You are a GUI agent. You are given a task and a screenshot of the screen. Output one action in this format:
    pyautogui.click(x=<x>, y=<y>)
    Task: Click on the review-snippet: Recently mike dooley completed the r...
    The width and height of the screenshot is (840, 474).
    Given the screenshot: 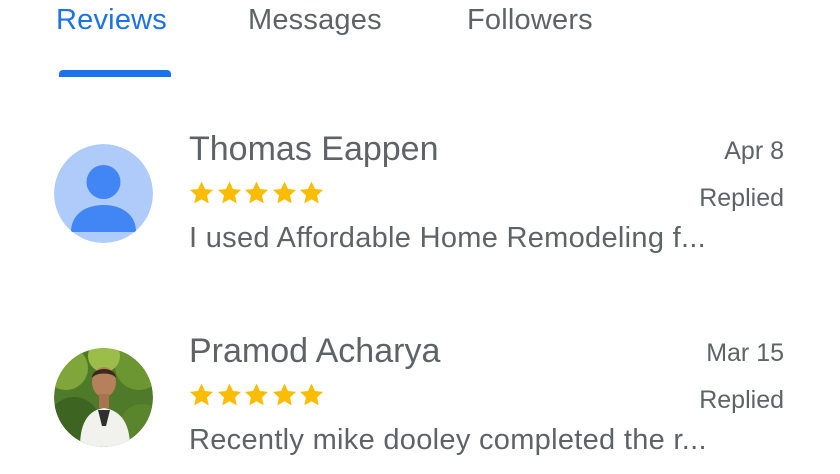 What is the action you would take?
    pyautogui.click(x=448, y=440)
    